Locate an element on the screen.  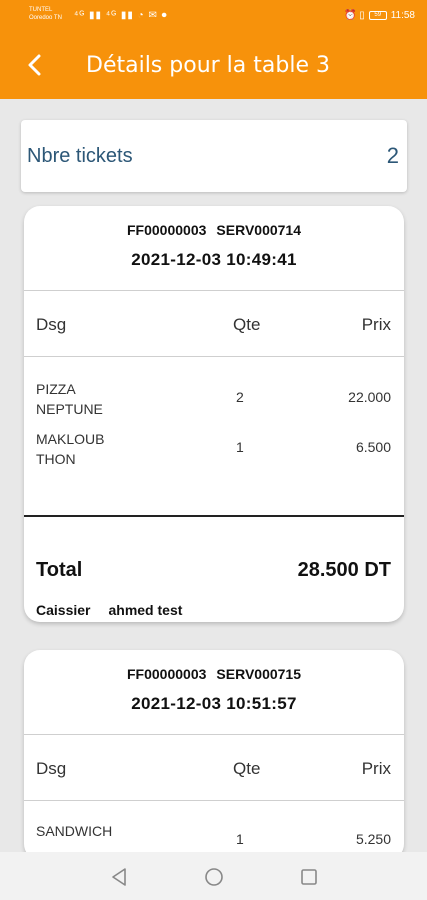
system-nav-bar is located at coordinates (213, 876).